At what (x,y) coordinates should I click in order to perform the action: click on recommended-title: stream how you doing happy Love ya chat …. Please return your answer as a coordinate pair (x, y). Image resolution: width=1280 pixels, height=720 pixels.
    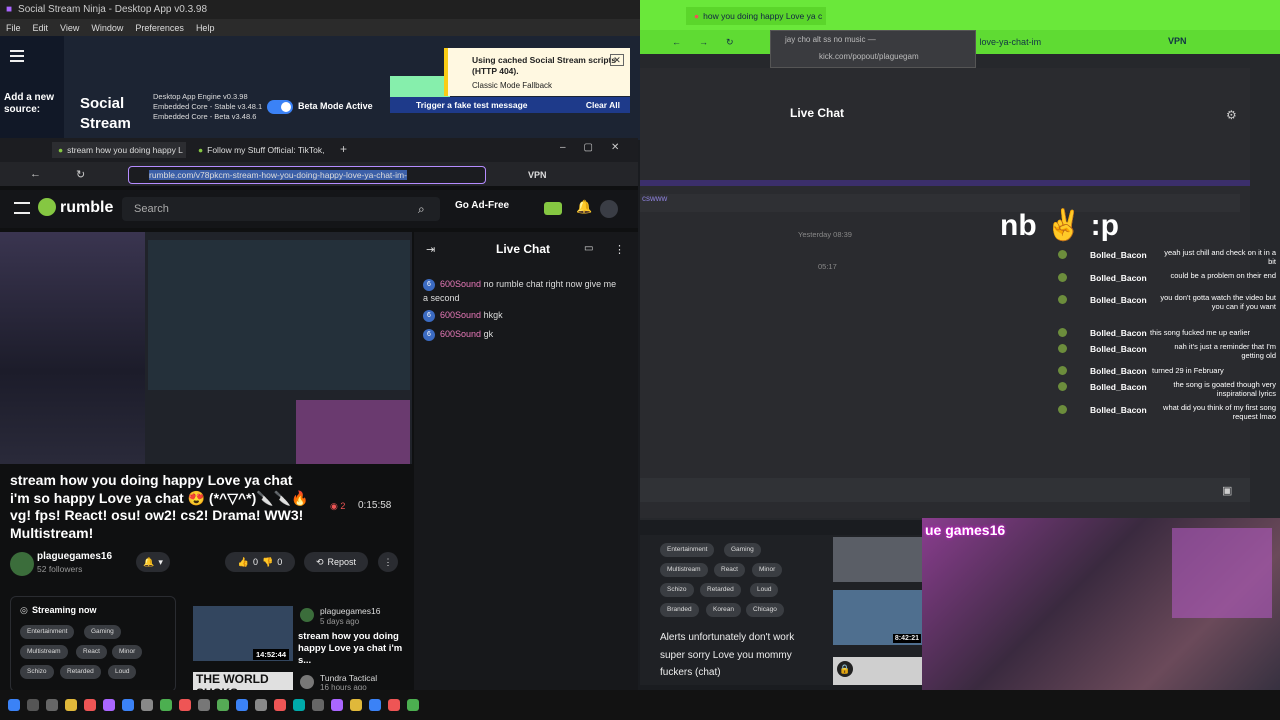
    Looking at the image, I should click on (354, 649).